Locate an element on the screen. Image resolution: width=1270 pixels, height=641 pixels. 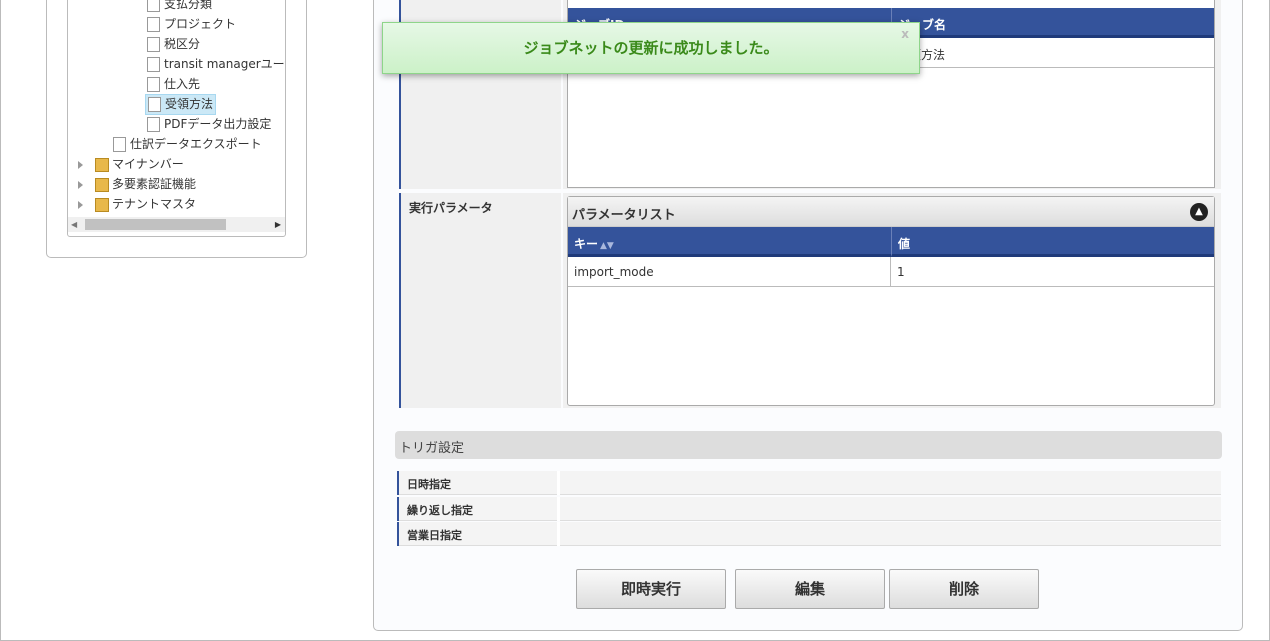
tree-node-selected: 受領方法 is located at coordinates (181, 104).